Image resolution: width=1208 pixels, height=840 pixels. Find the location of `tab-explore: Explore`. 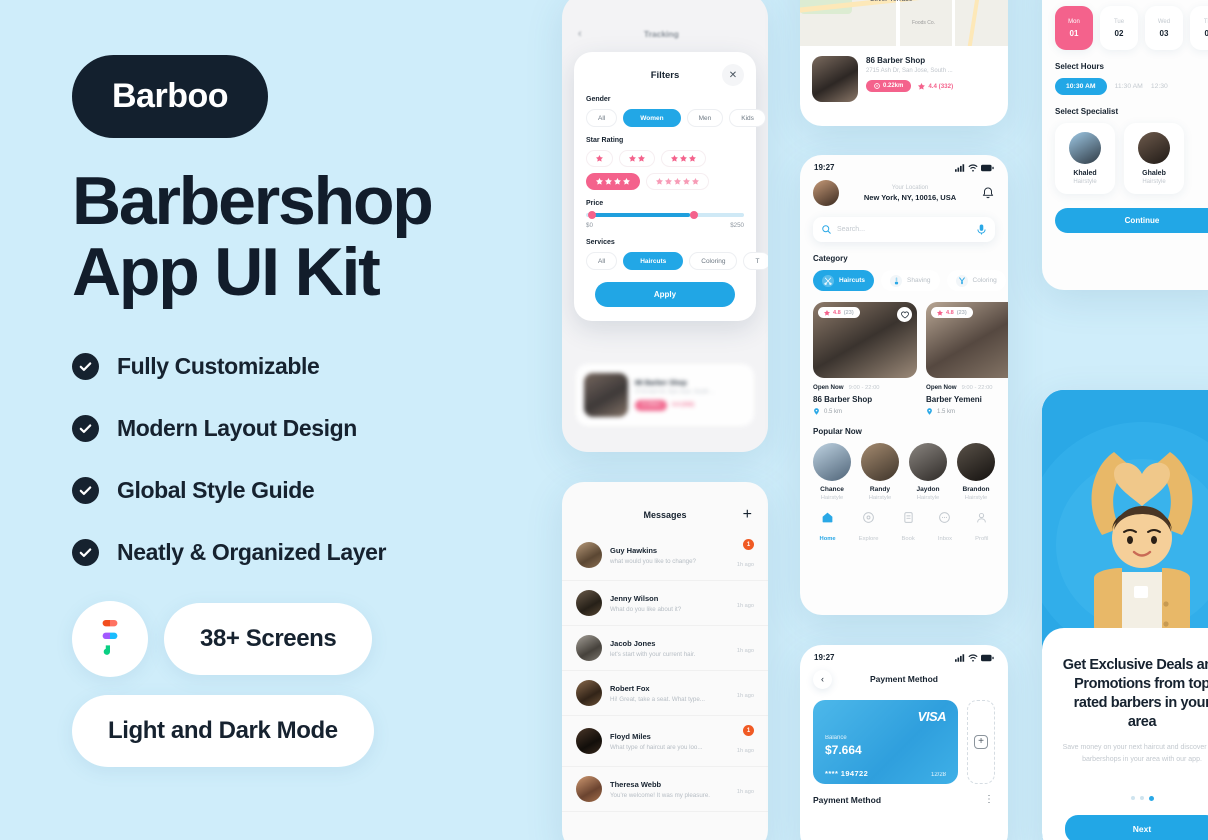

tab-explore: Explore is located at coordinates (868, 528).